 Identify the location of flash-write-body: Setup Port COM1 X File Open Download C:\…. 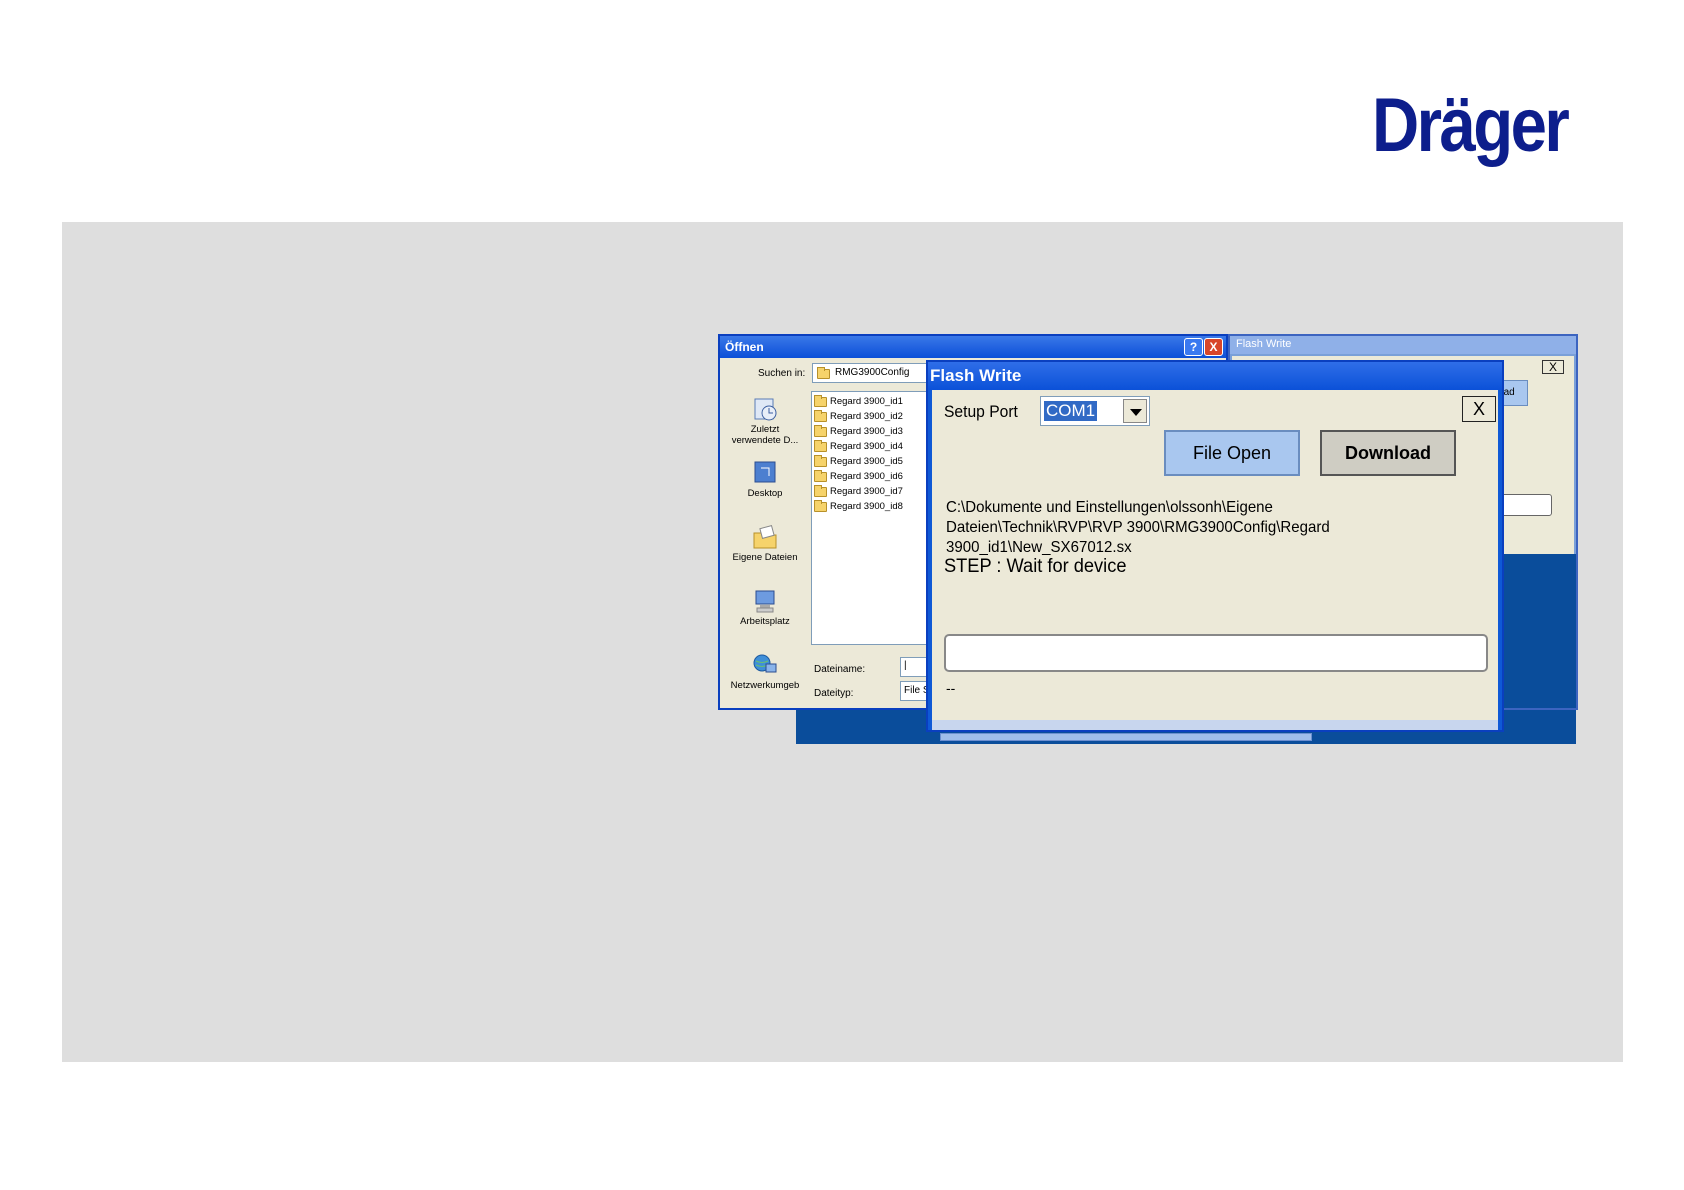
(1215, 555).